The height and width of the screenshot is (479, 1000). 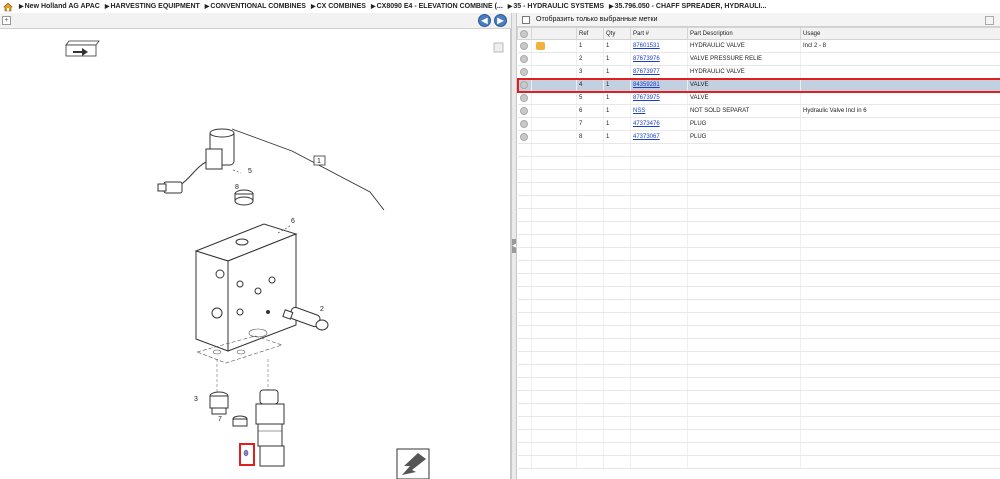 I want to click on solenoid-coil, so click(x=196, y=161).